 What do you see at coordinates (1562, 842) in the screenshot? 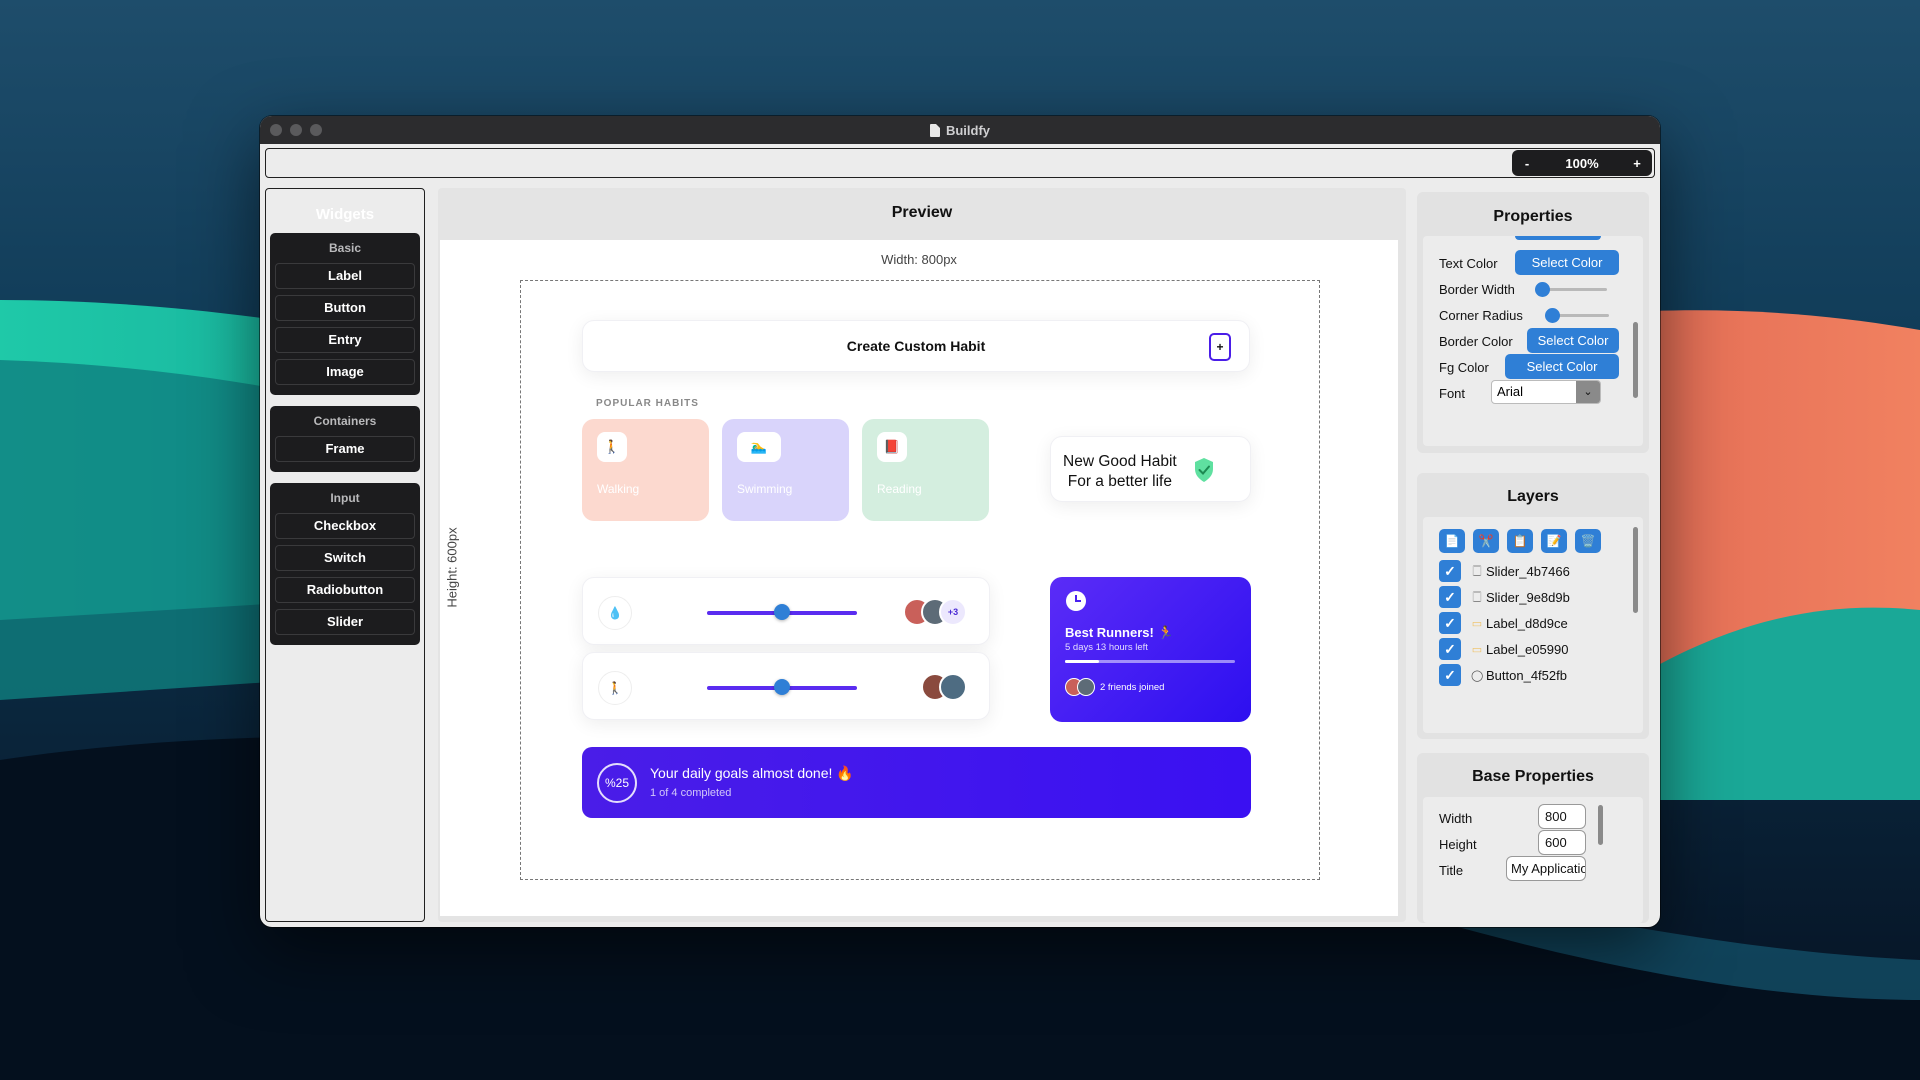
I see `height-field: 600` at bounding box center [1562, 842].